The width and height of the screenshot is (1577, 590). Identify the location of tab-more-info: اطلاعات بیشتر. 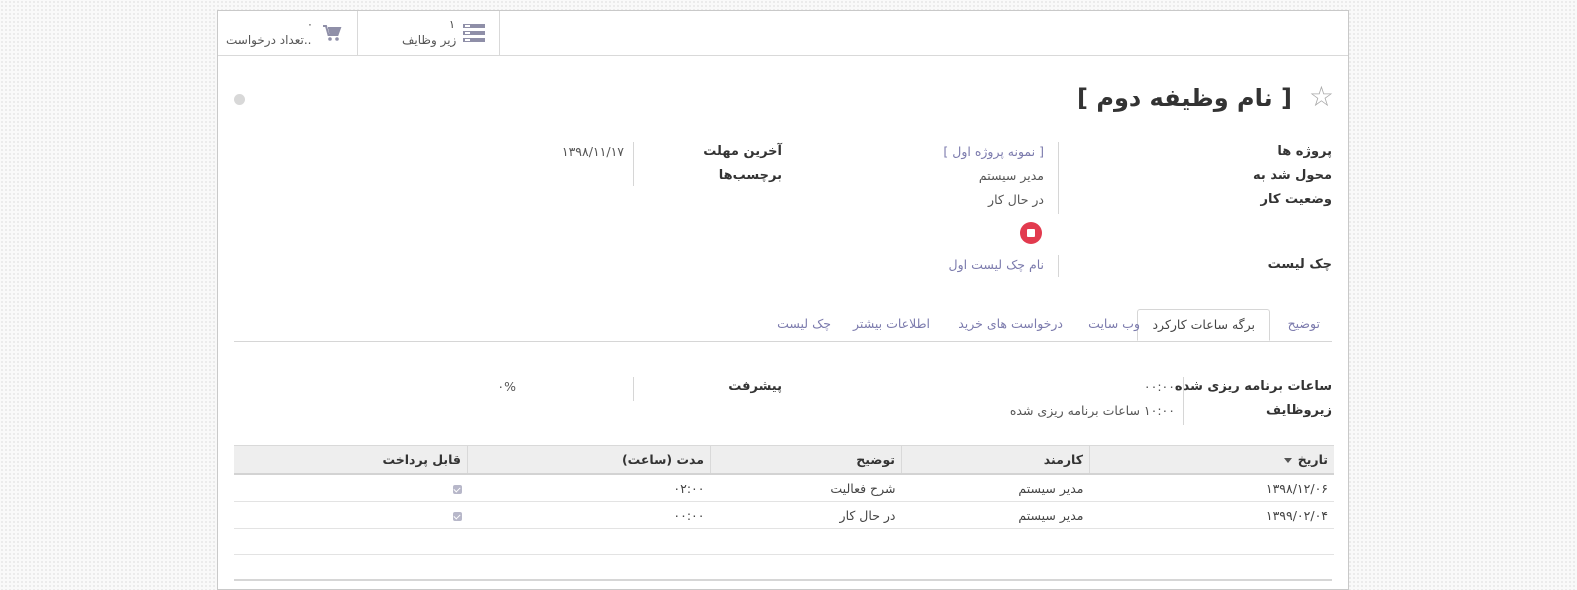
(891, 325).